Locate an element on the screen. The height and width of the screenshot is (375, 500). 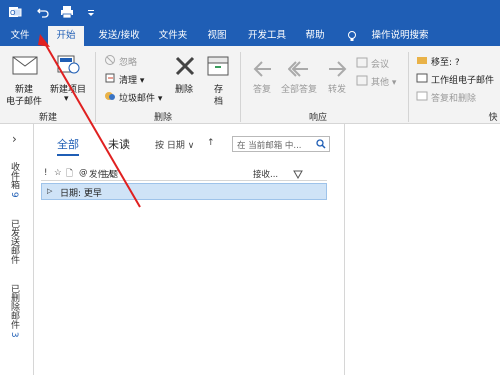
group-delete-label: 删除 is located at coordinates (162, 118).